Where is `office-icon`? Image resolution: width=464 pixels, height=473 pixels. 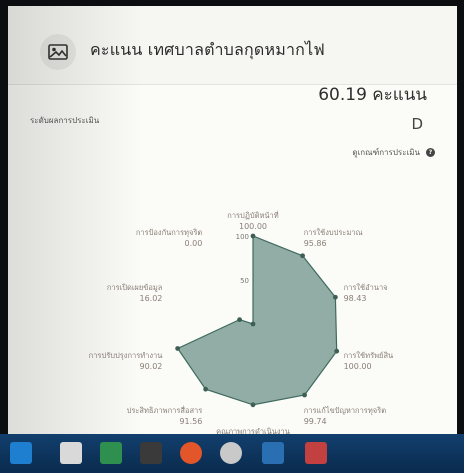
office-icon is located at coordinates (191, 453).